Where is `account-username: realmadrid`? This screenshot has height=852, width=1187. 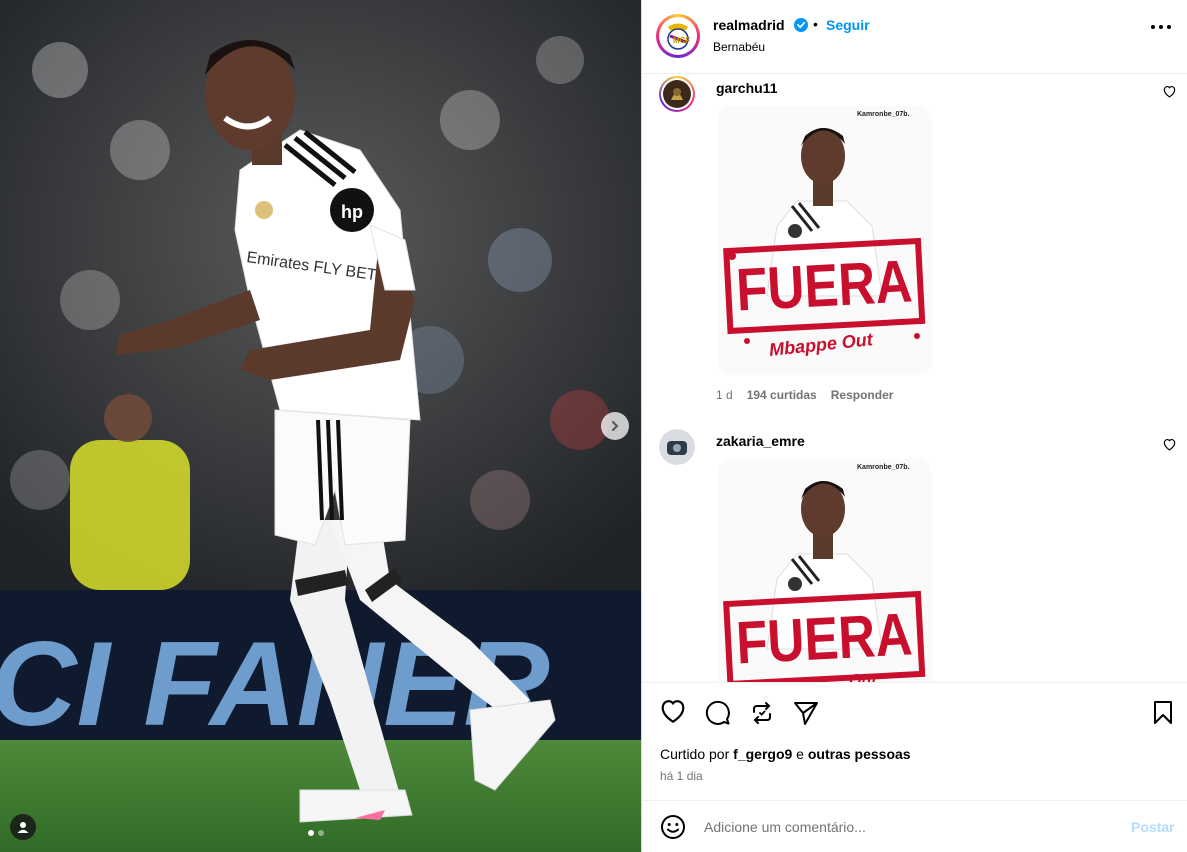
account-username: realmadrid is located at coordinates (749, 25).